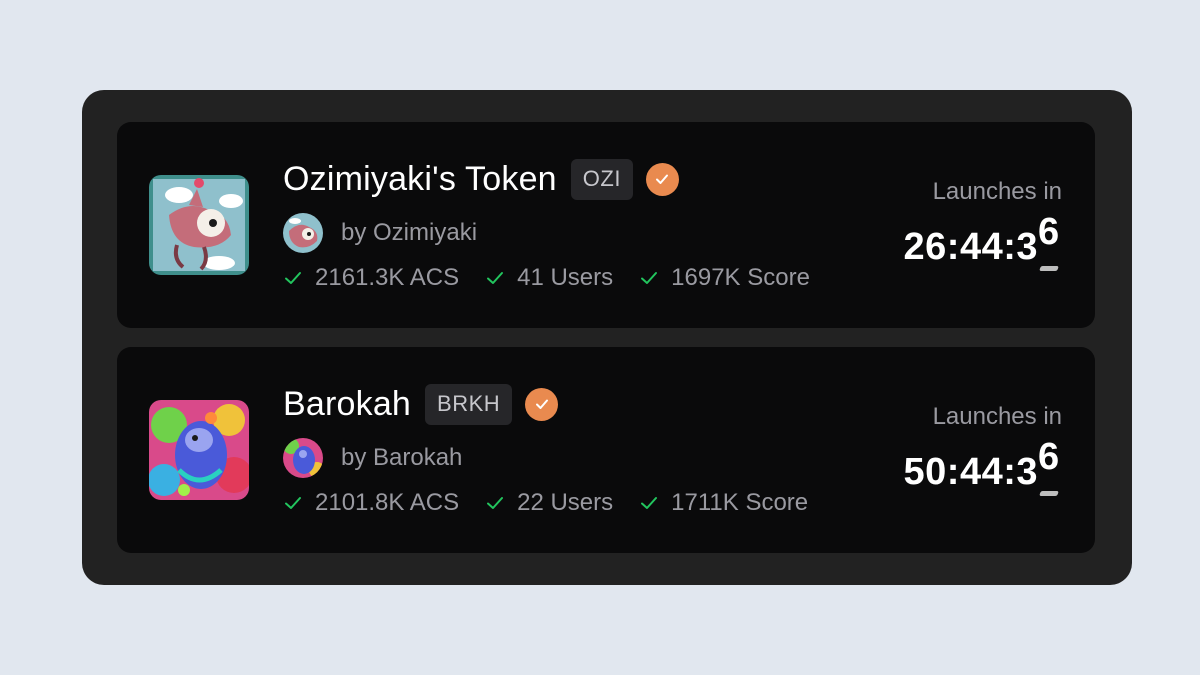 This screenshot has width=1200, height=675. What do you see at coordinates (347, 404) in the screenshot?
I see `token-name: Barokah` at bounding box center [347, 404].